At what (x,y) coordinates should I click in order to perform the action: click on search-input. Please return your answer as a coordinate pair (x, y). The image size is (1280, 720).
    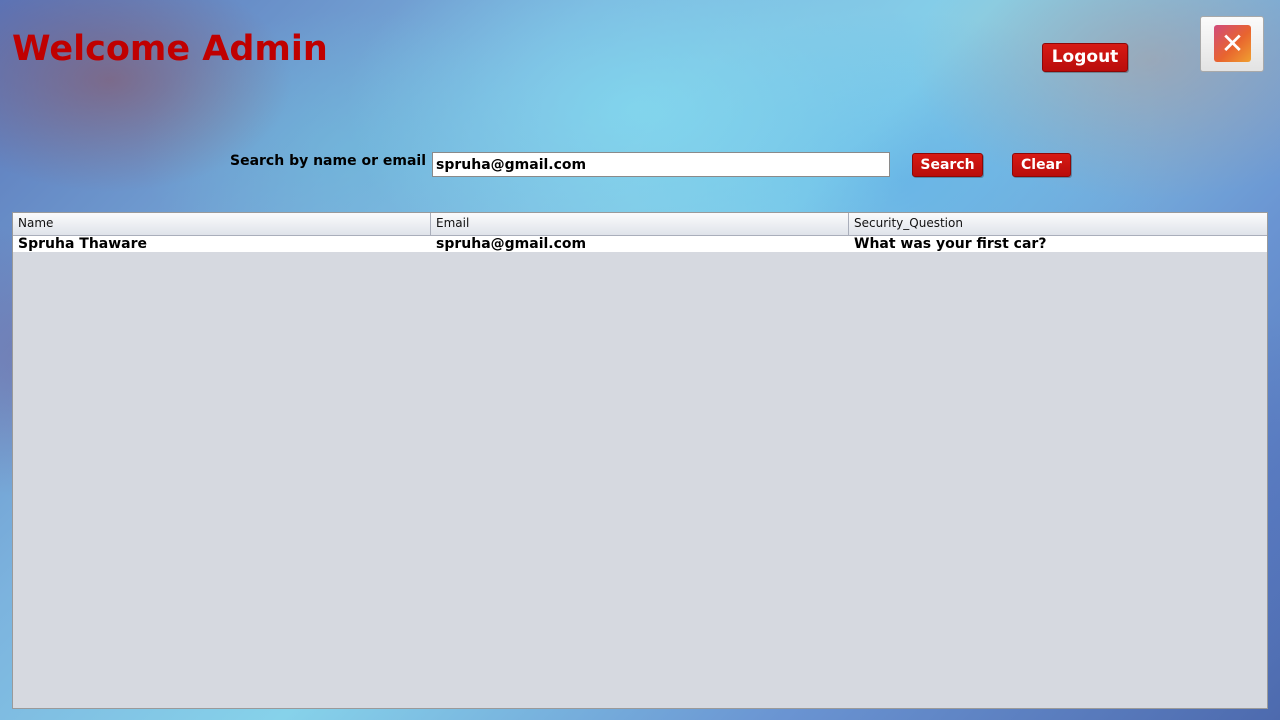
    Looking at the image, I should click on (661, 164).